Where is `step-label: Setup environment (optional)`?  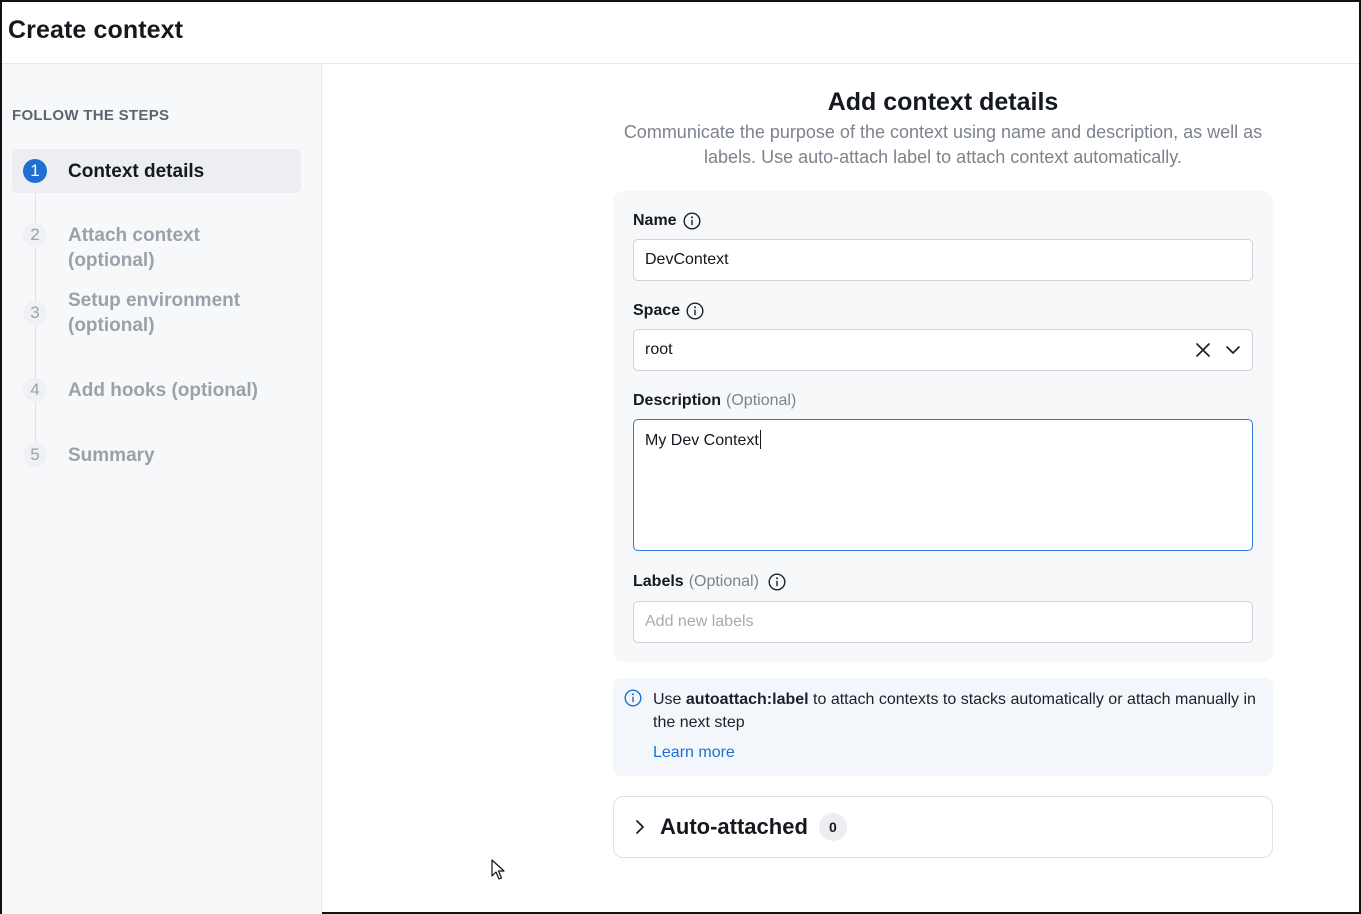 step-label: Setup environment (optional) is located at coordinates (154, 313).